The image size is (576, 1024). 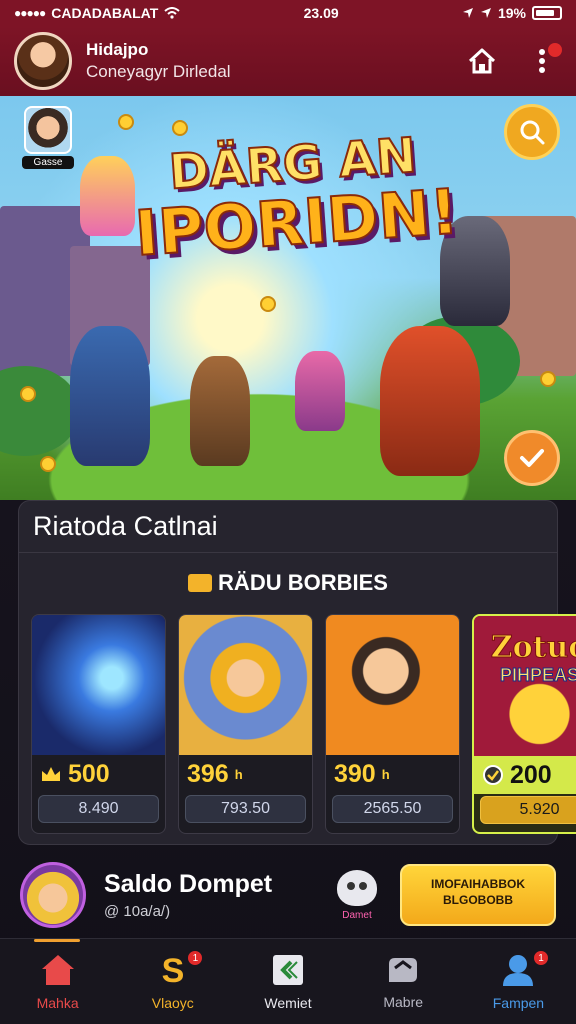 I want to click on svg-text: S, so click(x=172, y=970).